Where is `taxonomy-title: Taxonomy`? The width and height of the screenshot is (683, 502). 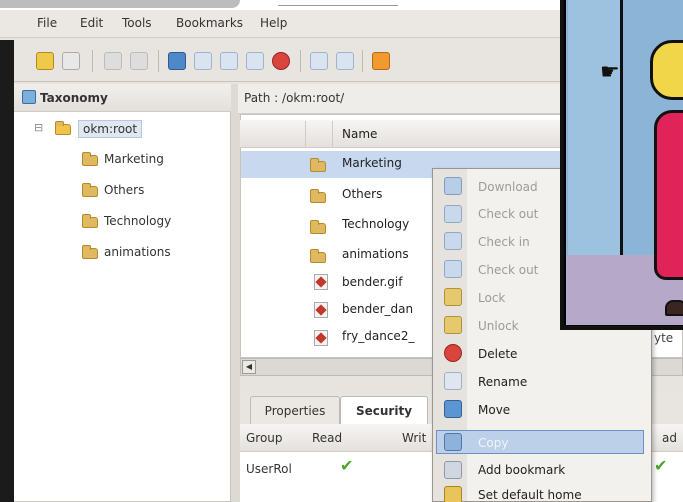
taxonomy-title: Taxonomy is located at coordinates (74, 98).